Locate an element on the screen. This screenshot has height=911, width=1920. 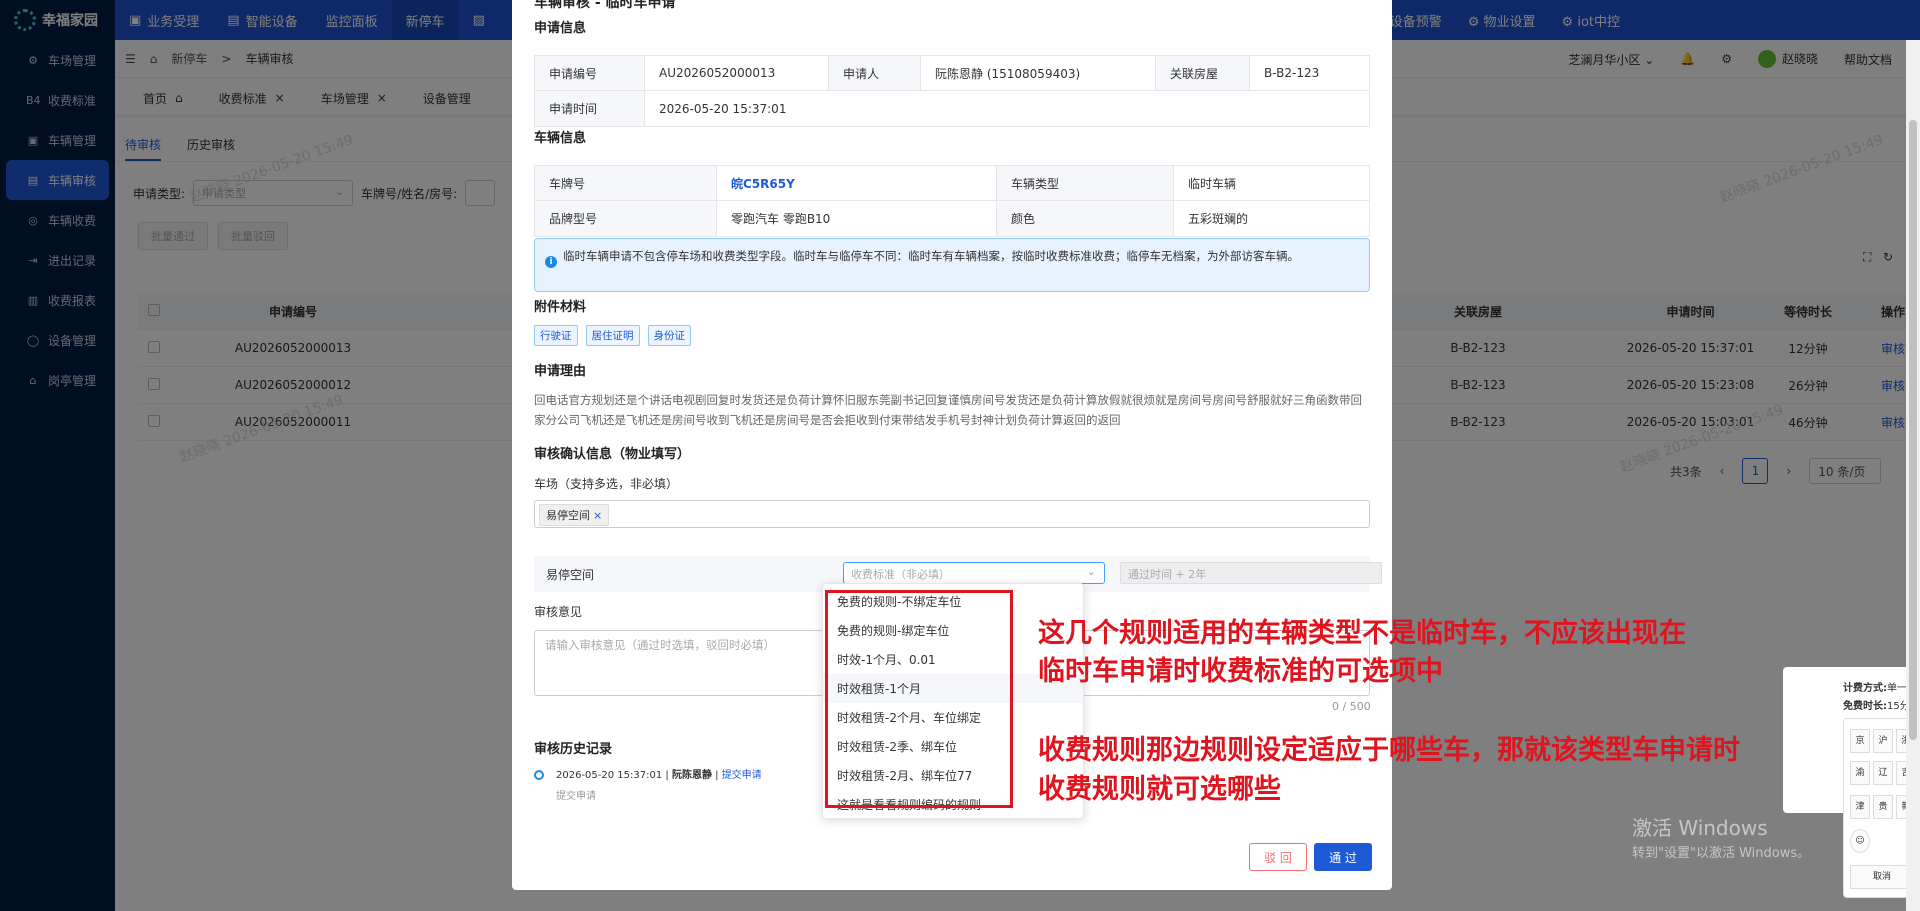
history-action: 提交申请 is located at coordinates (741, 775).